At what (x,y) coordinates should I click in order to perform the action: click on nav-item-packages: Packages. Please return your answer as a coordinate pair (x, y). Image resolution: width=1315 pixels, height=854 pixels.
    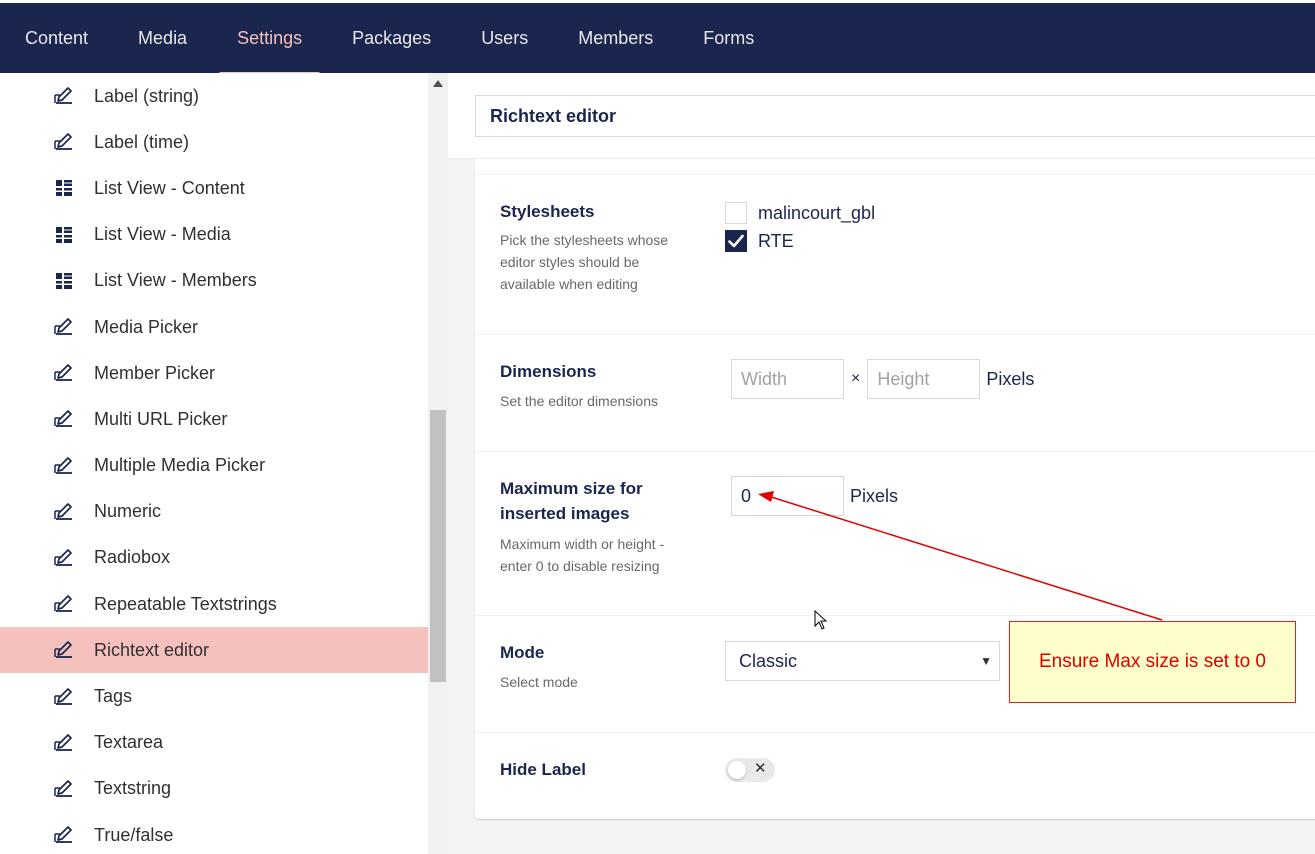
    Looking at the image, I should click on (391, 38).